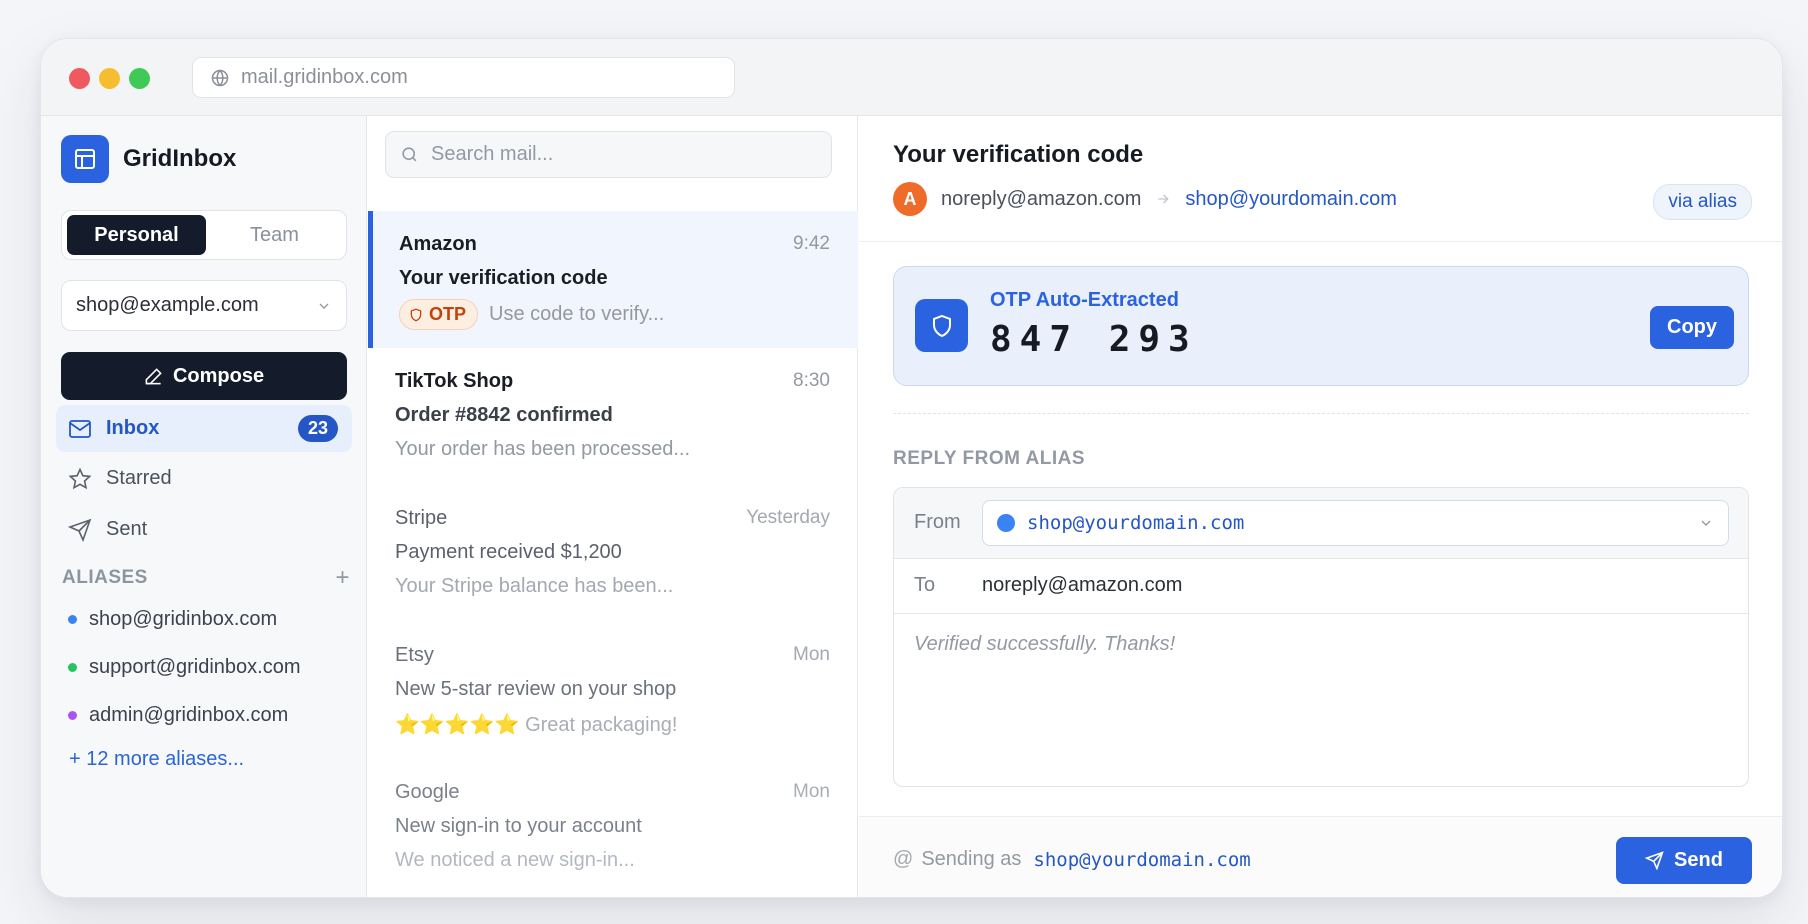 The width and height of the screenshot is (1808, 924). Describe the element at coordinates (518, 826) in the screenshot. I see `mail-subject: New sign-in to your account` at that location.